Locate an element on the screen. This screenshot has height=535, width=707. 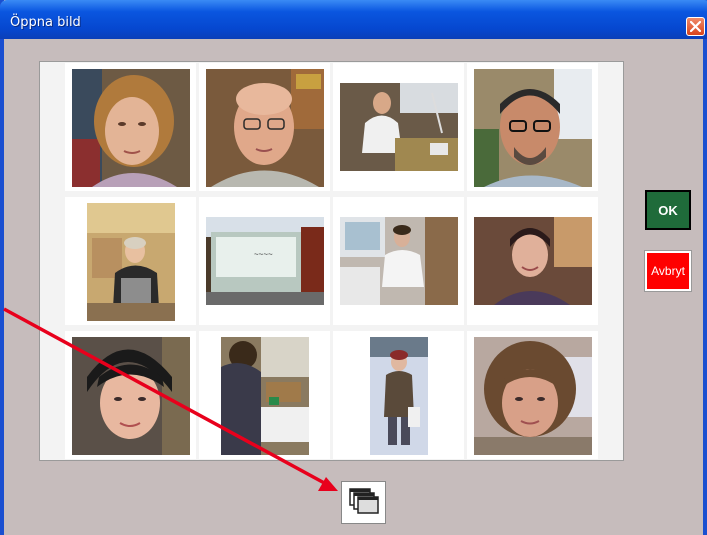
browse-button is located at coordinates (363, 502).